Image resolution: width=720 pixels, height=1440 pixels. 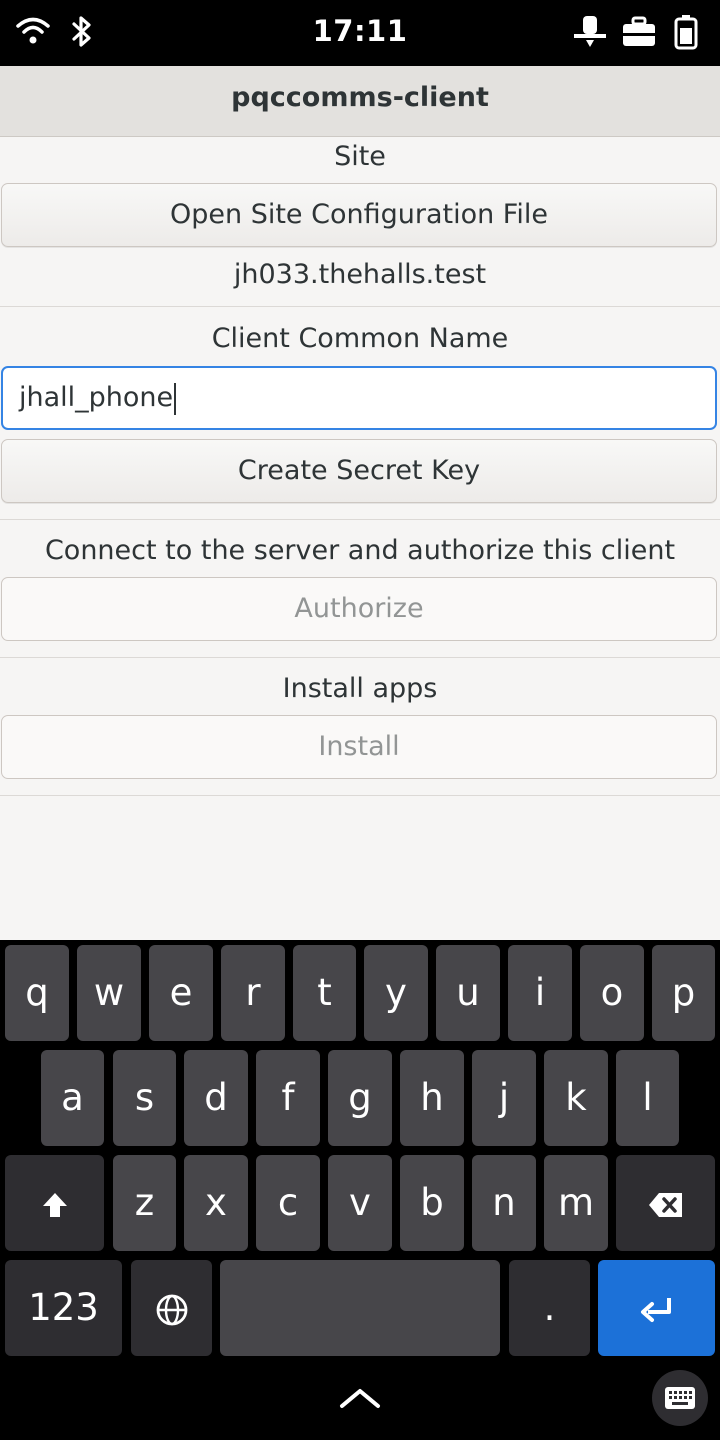 What do you see at coordinates (359, 747) in the screenshot?
I see `install-button: Install` at bounding box center [359, 747].